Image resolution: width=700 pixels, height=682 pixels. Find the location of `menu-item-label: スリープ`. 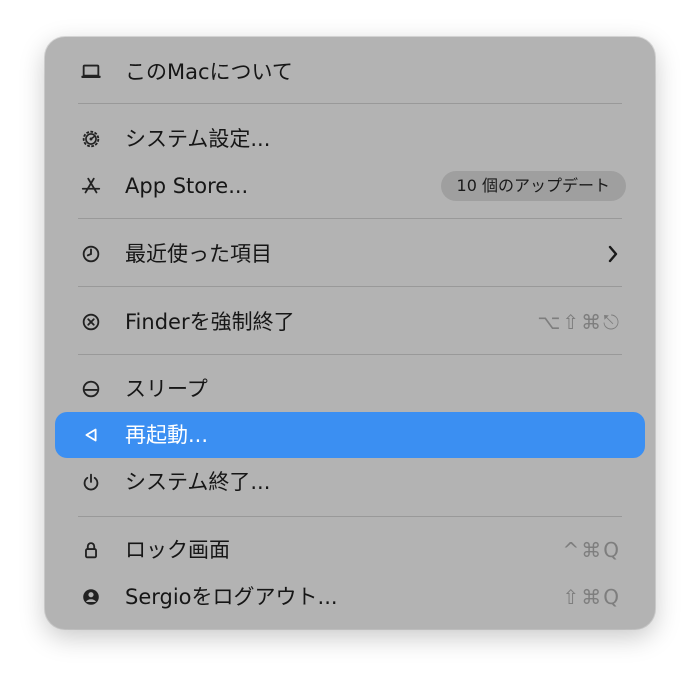

menu-item-label: スリープ is located at coordinates (166, 389).